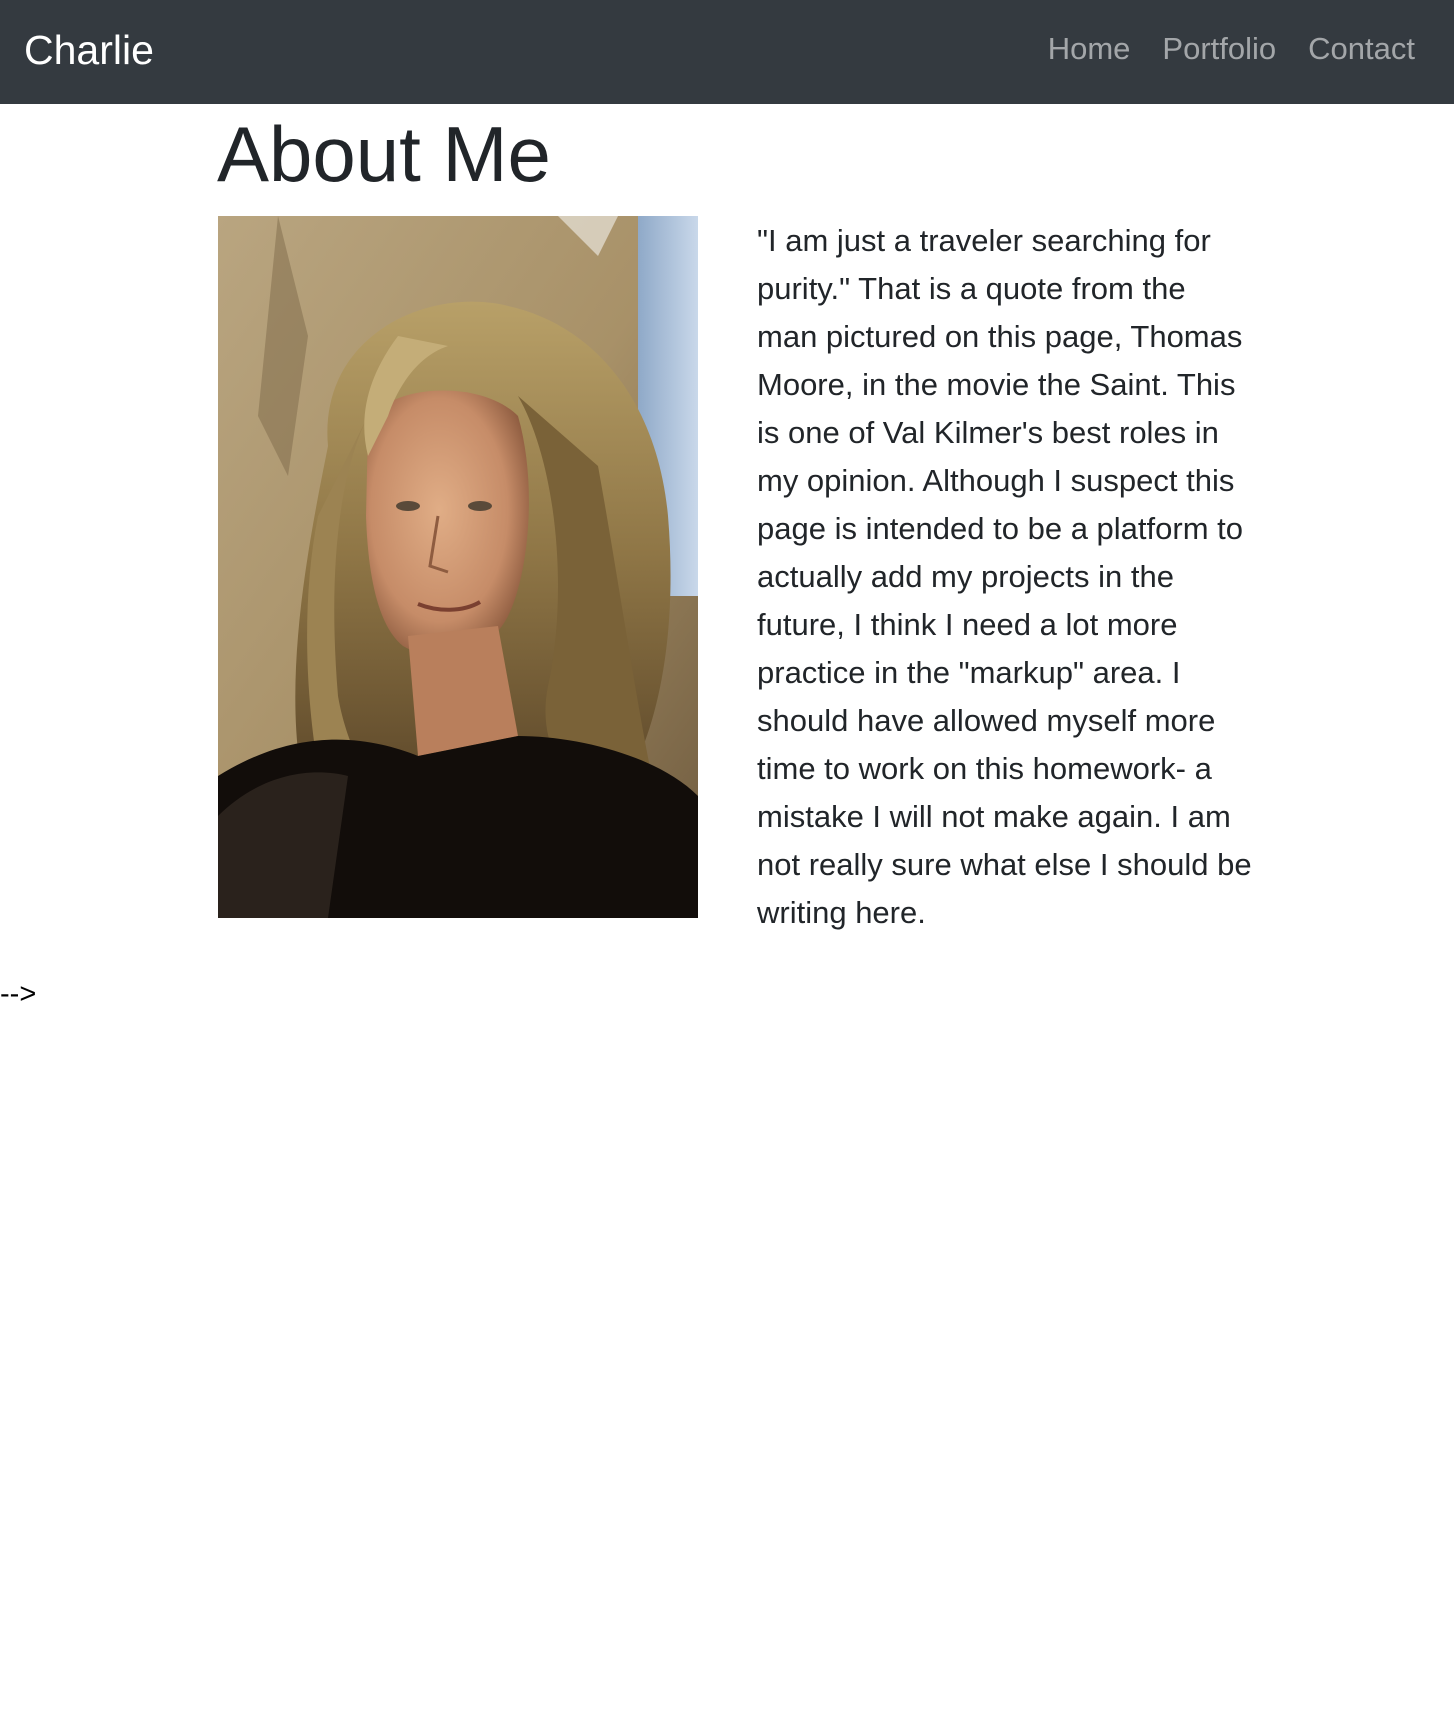 The image size is (1454, 1718). Describe the element at coordinates (1219, 49) in the screenshot. I see `nav-link-portfolio: Portfolio` at that location.